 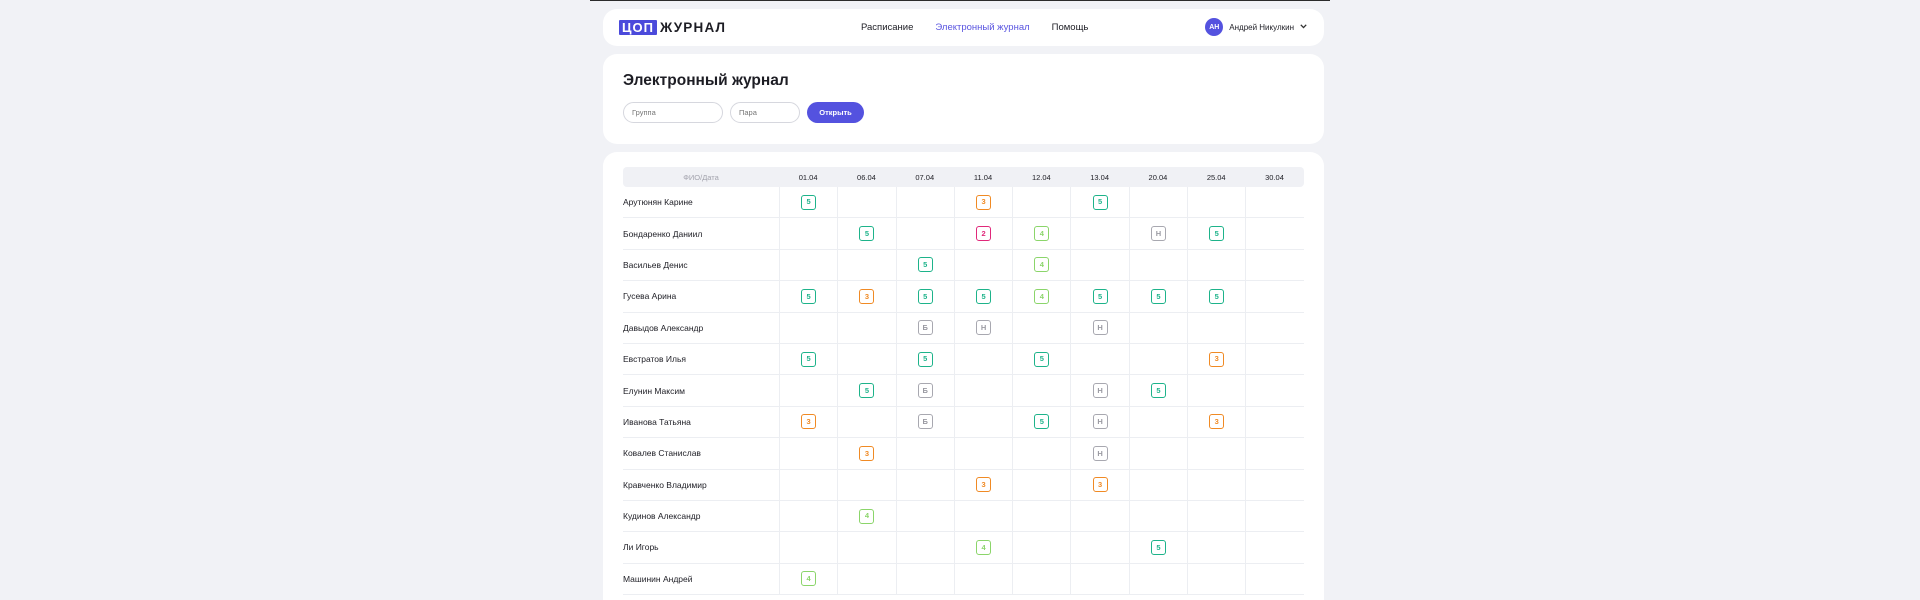 I want to click on student-name: Ли Игорь, so click(x=701, y=547).